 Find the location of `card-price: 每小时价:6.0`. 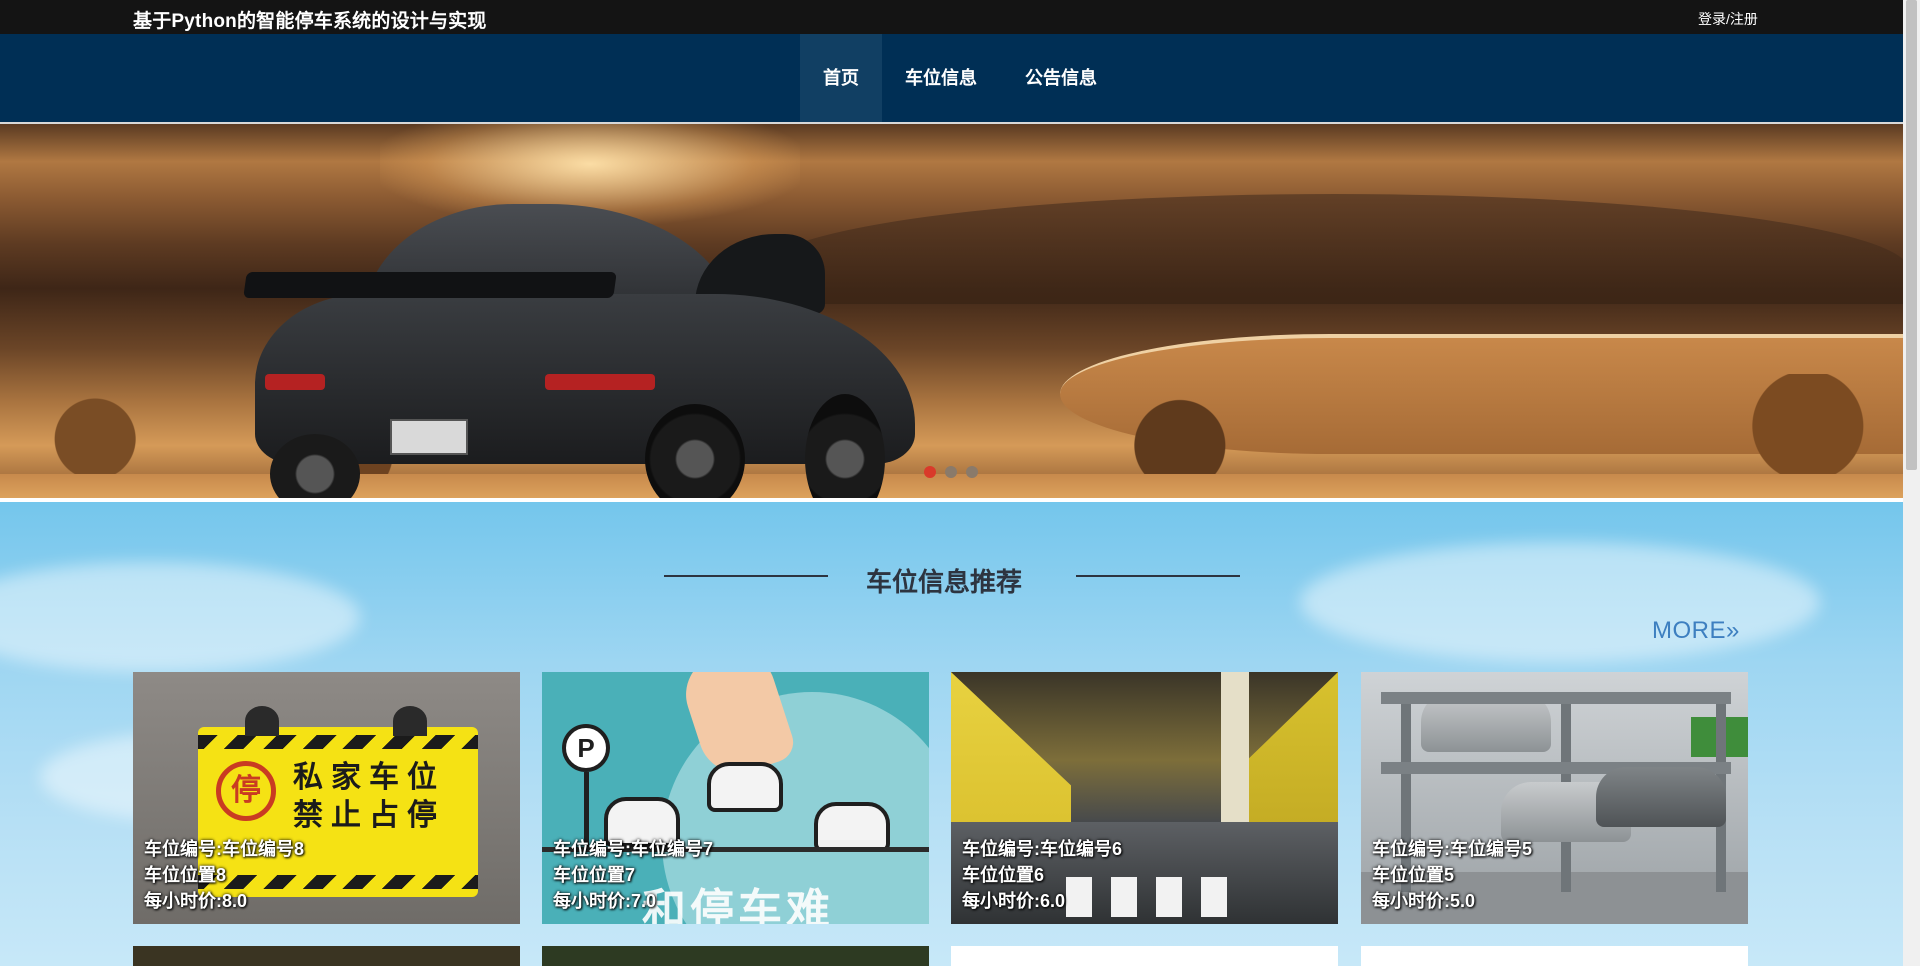

card-price: 每小时价:6.0 is located at coordinates (1014, 901).